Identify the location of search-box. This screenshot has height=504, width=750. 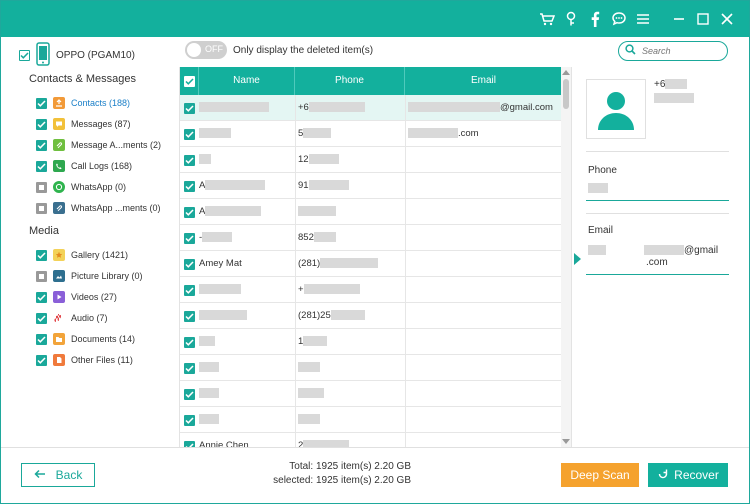
(673, 51).